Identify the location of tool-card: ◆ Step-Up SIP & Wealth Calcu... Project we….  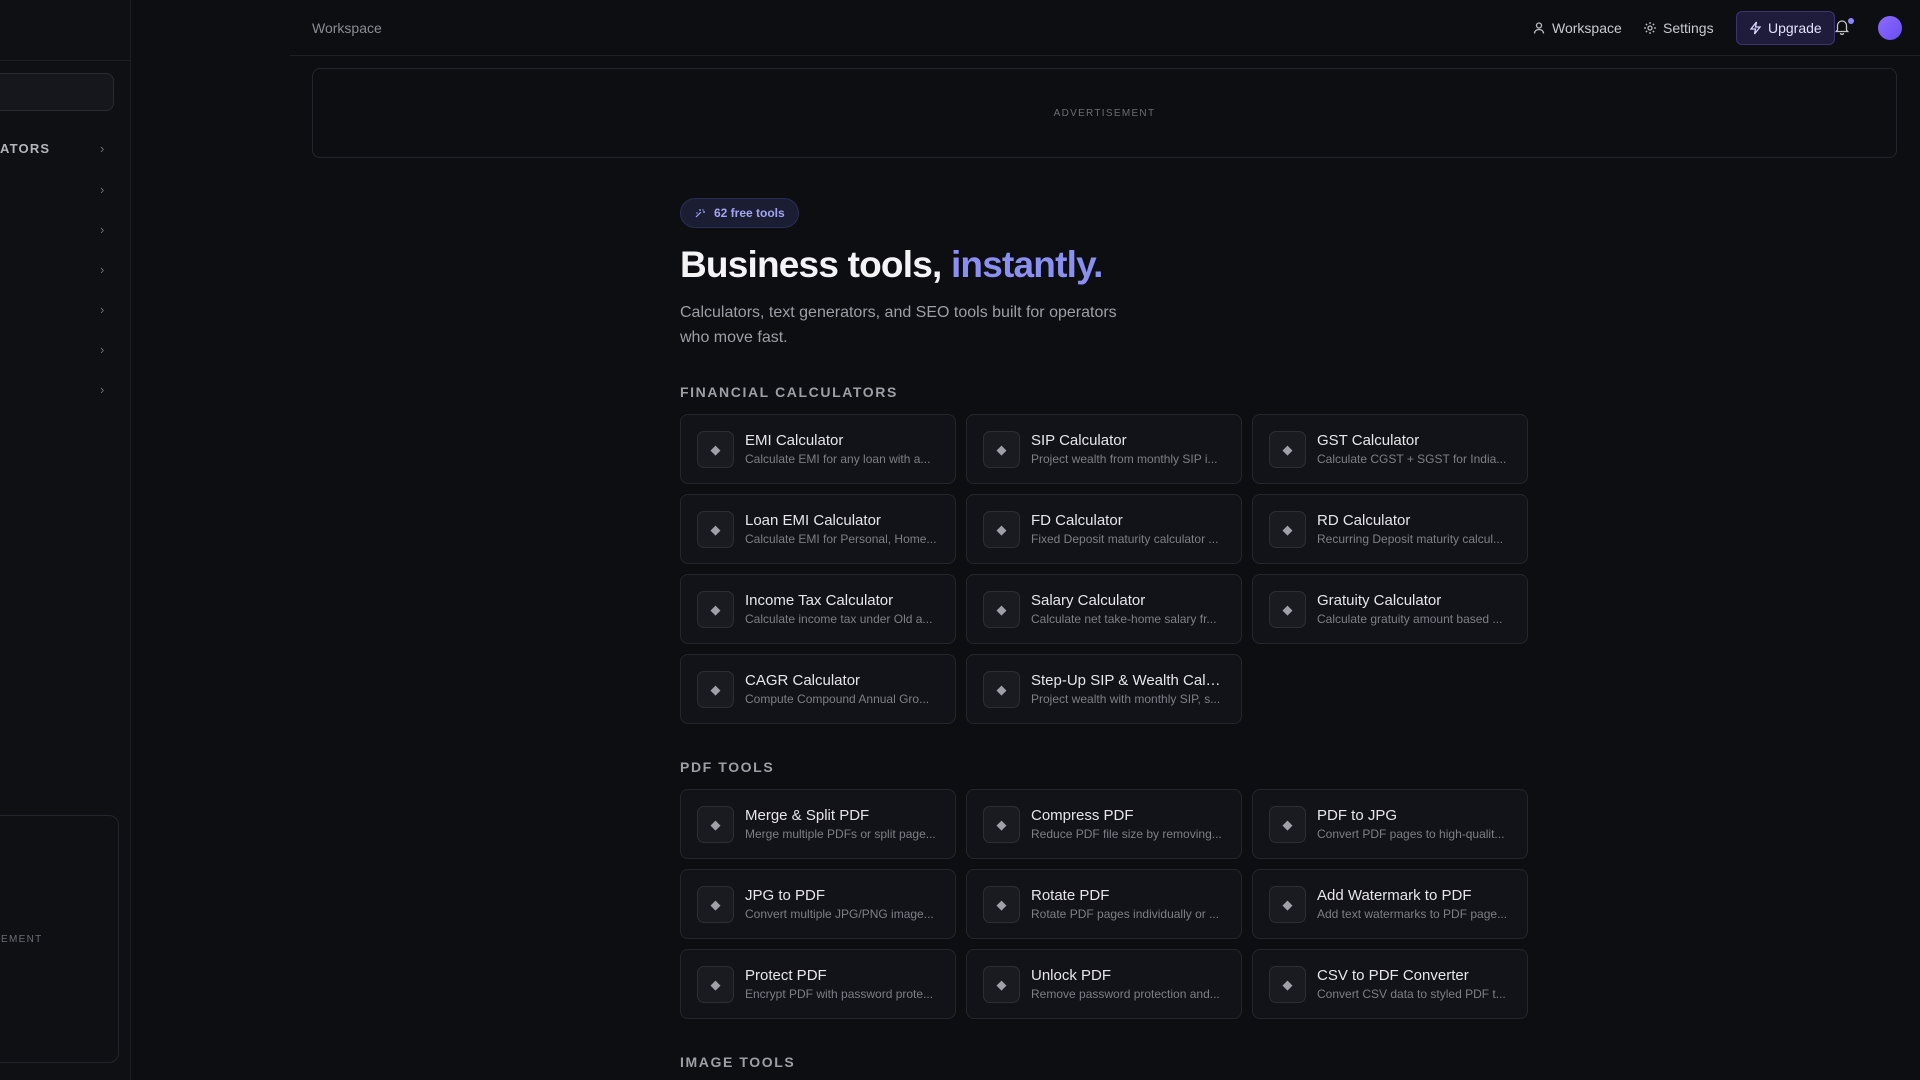
(1104, 689).